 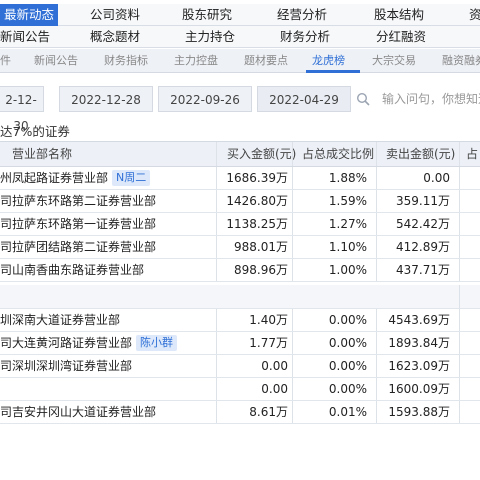 I want to click on table-row: 司山南香曲东路证券营业部 898.96万 1.00% 437.71万, so click(x=240, y=270).